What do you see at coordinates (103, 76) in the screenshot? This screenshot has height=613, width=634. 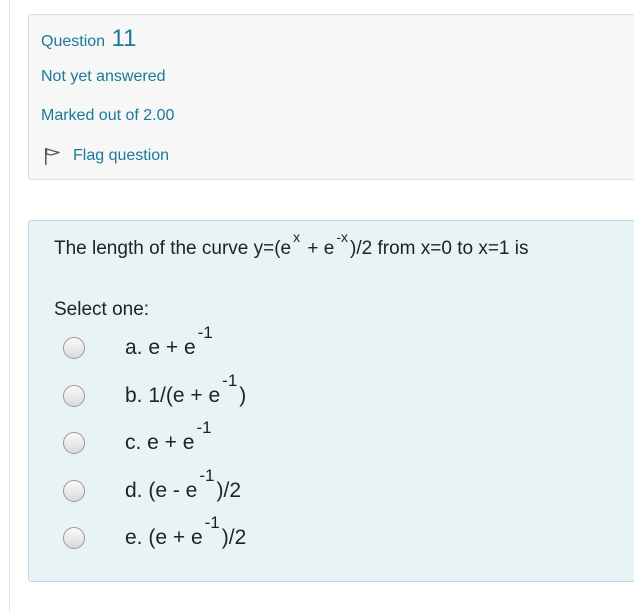 I see `question-state: Not yet answered` at bounding box center [103, 76].